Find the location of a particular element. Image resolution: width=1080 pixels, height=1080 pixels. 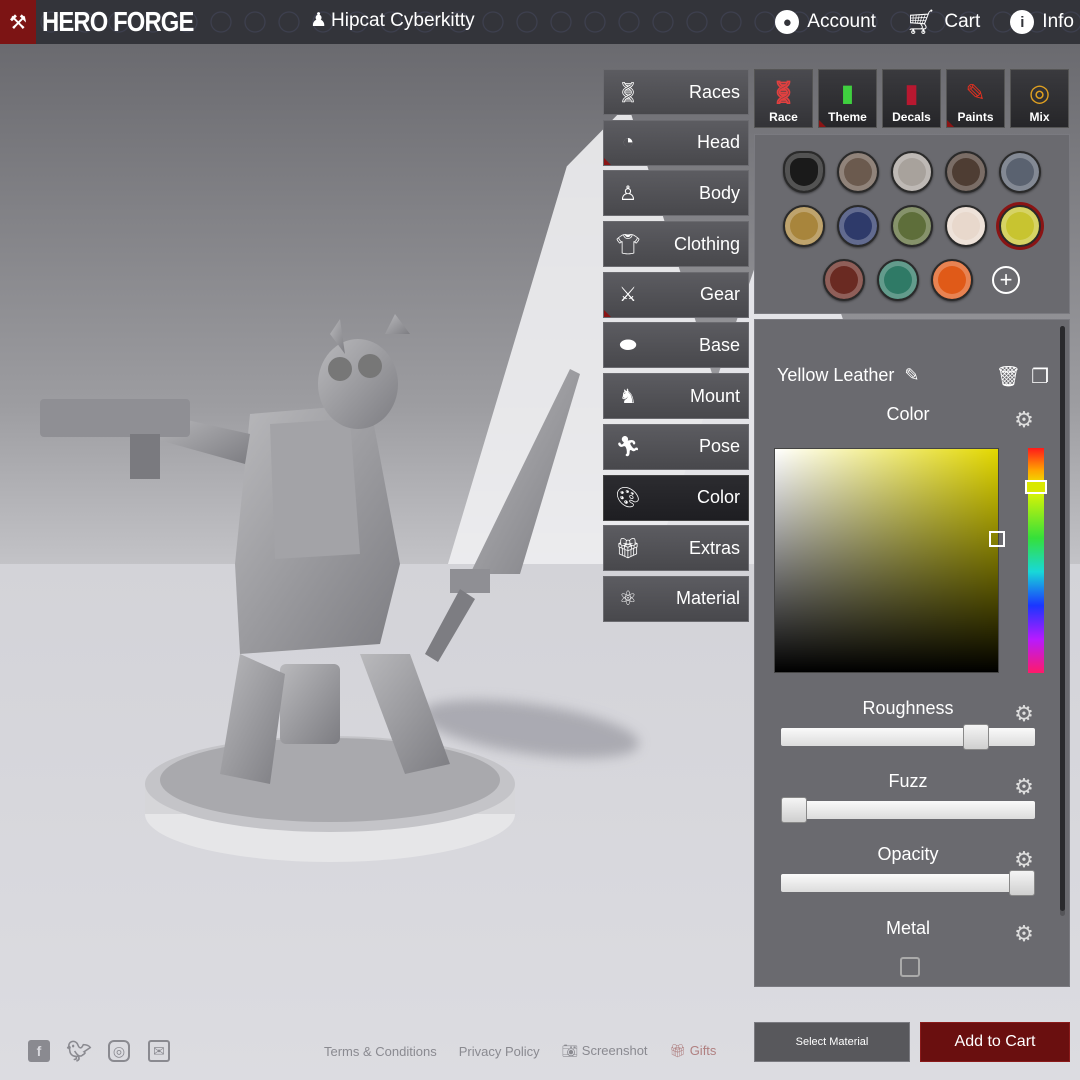

category-label: Races is located at coordinates (714, 91).